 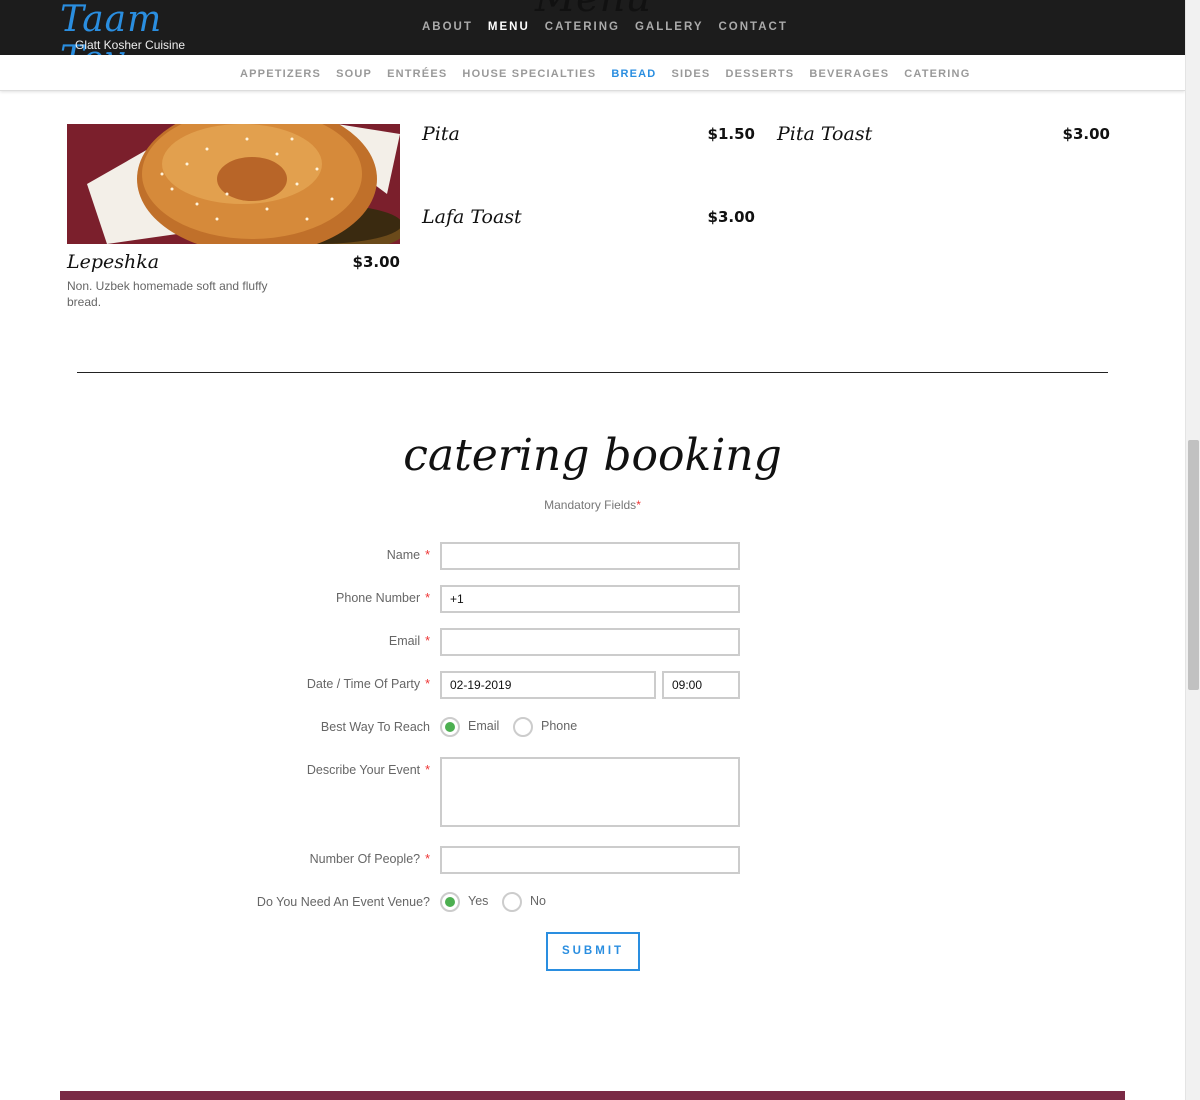 I want to click on menu-item-name-lafa-toast: Lafa Toast, so click(x=472, y=217).